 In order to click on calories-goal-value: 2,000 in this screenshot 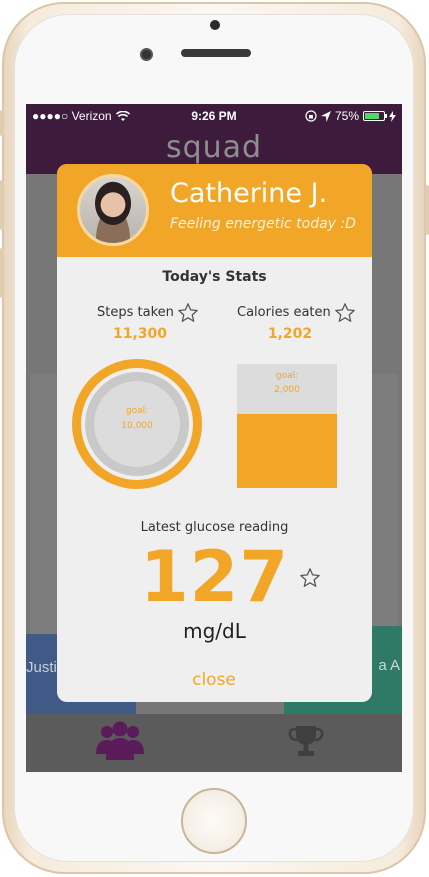, I will do `click(287, 390)`.